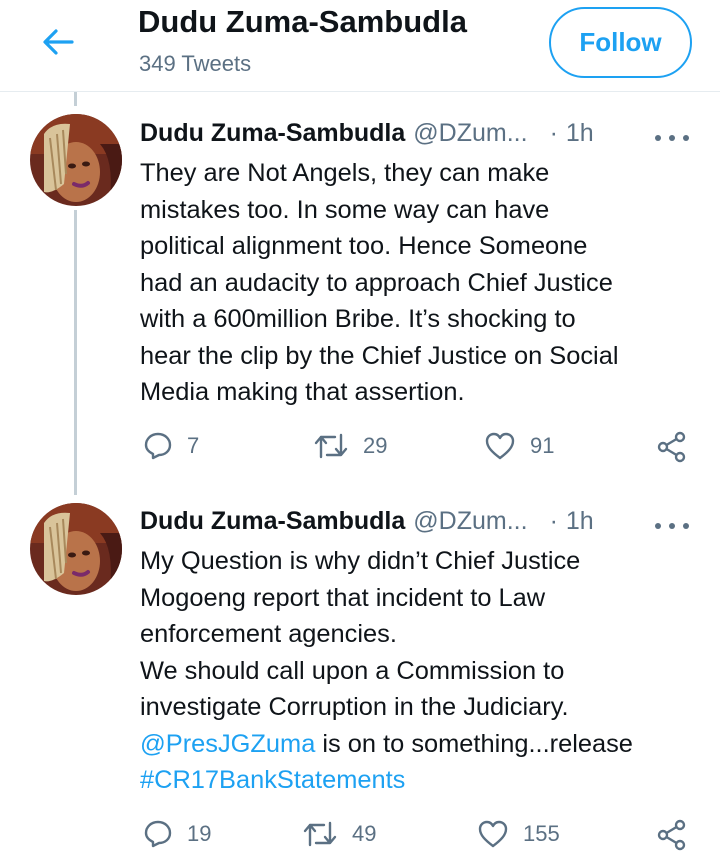 This screenshot has width=720, height=865. What do you see at coordinates (354, 707) in the screenshot?
I see `tweet-line: investigate Corruption in the Judiciary.` at bounding box center [354, 707].